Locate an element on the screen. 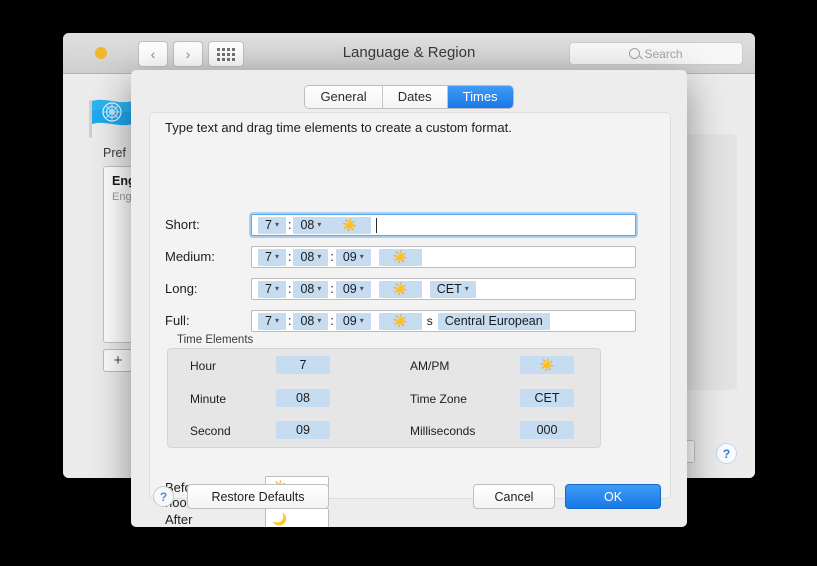 Image resolution: width=817 pixels, height=566 pixels. short-format-field: 7 ▾ : 08 ▾ ☀️ is located at coordinates (443, 225).